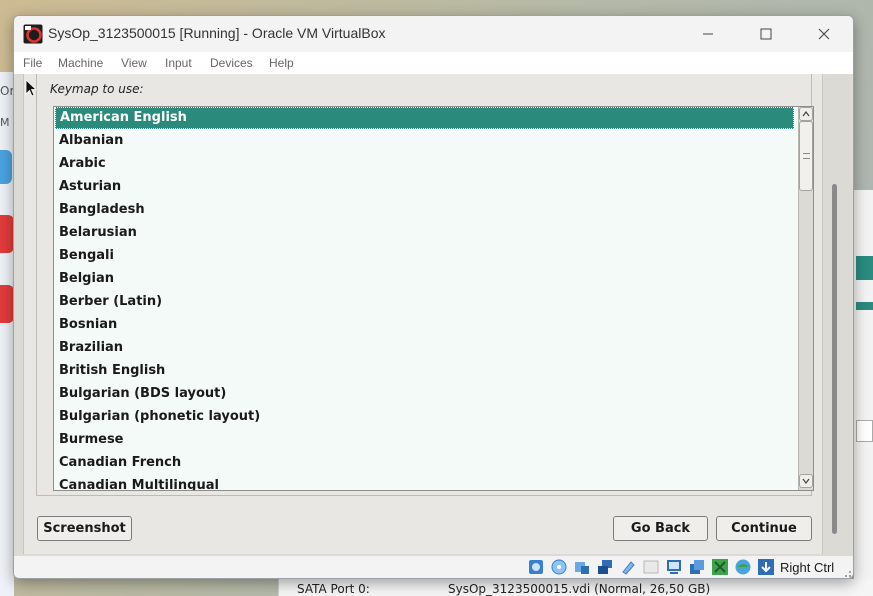  I want to click on minimize-icon, so click(708, 34).